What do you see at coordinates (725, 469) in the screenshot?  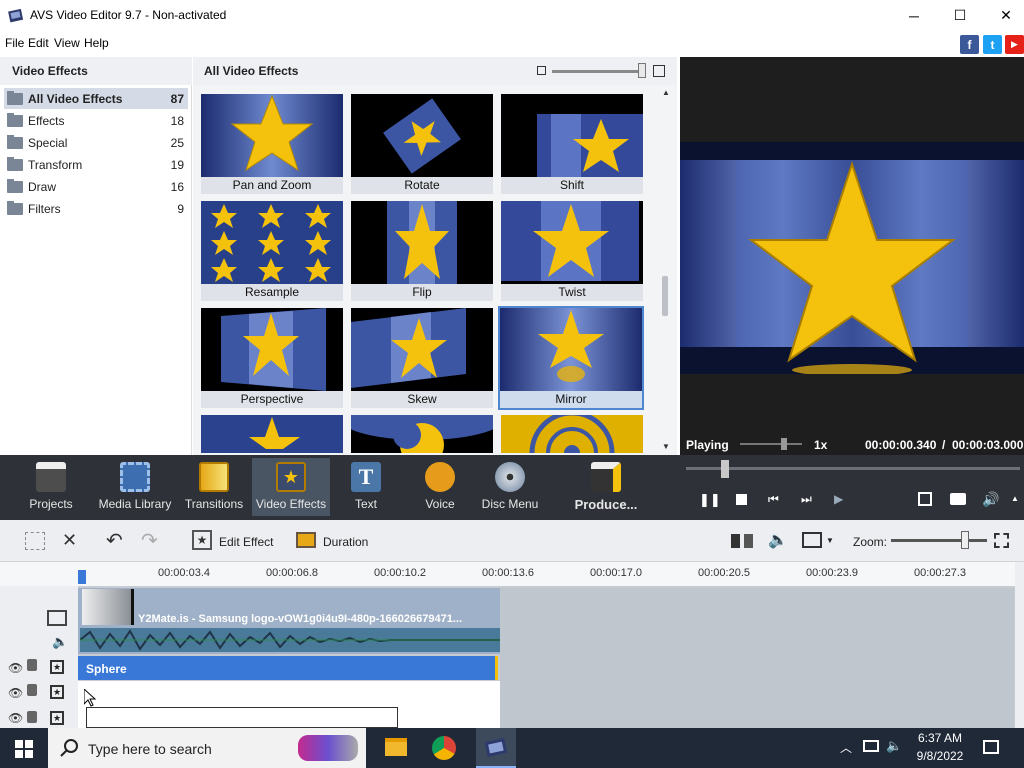 I see `playback-progress-handle` at bounding box center [725, 469].